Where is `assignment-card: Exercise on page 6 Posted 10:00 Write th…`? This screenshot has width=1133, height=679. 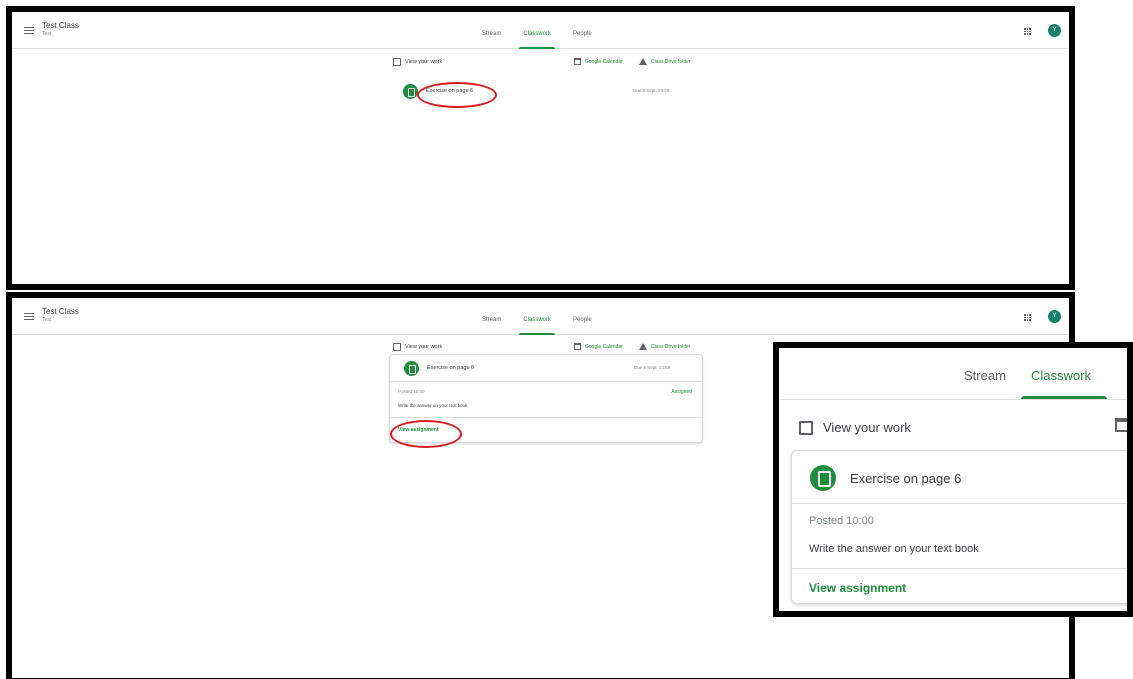
assignment-card: Exercise on page 6 Posted 10:00 Write th… is located at coordinates (959, 527).